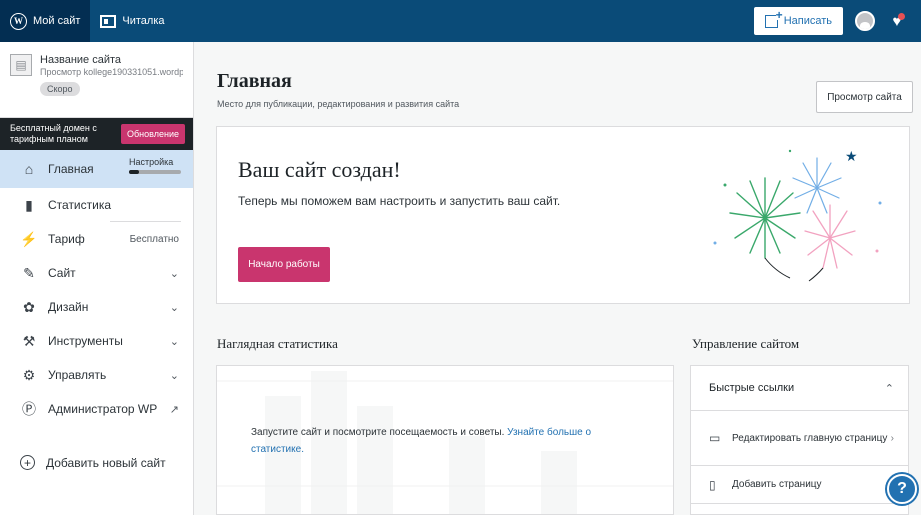  Describe the element at coordinates (29, 374) in the screenshot. I see `gear-icon: ⚙` at that location.